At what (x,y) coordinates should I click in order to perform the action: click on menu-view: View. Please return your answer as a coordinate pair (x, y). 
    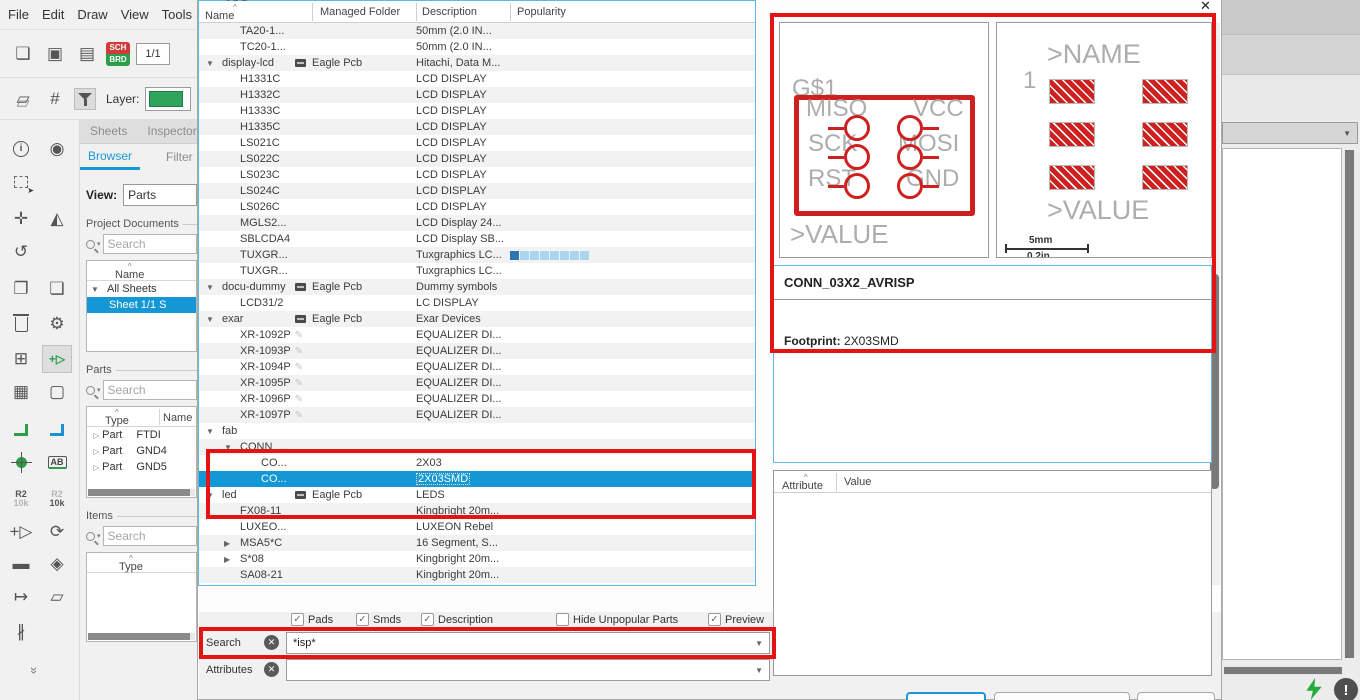
    Looking at the image, I should click on (135, 14).